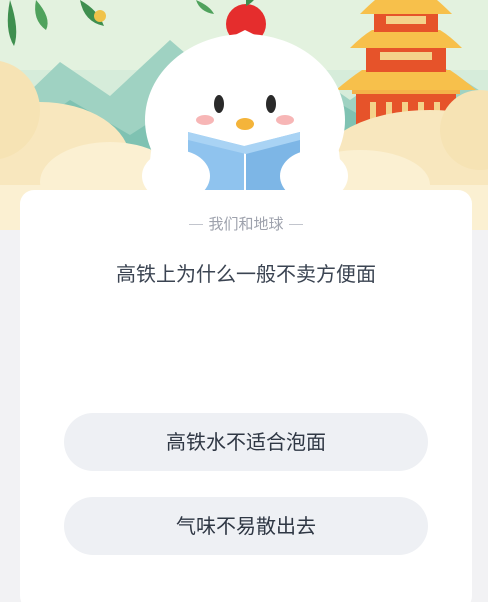 This screenshot has height=602, width=488. I want to click on answer-option-1: 高铁水不适合泡面, so click(246, 442).